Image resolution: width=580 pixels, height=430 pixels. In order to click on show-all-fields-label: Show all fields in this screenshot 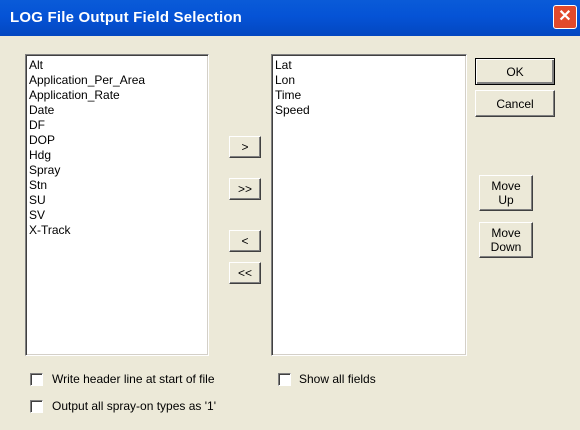, I will do `click(337, 379)`.